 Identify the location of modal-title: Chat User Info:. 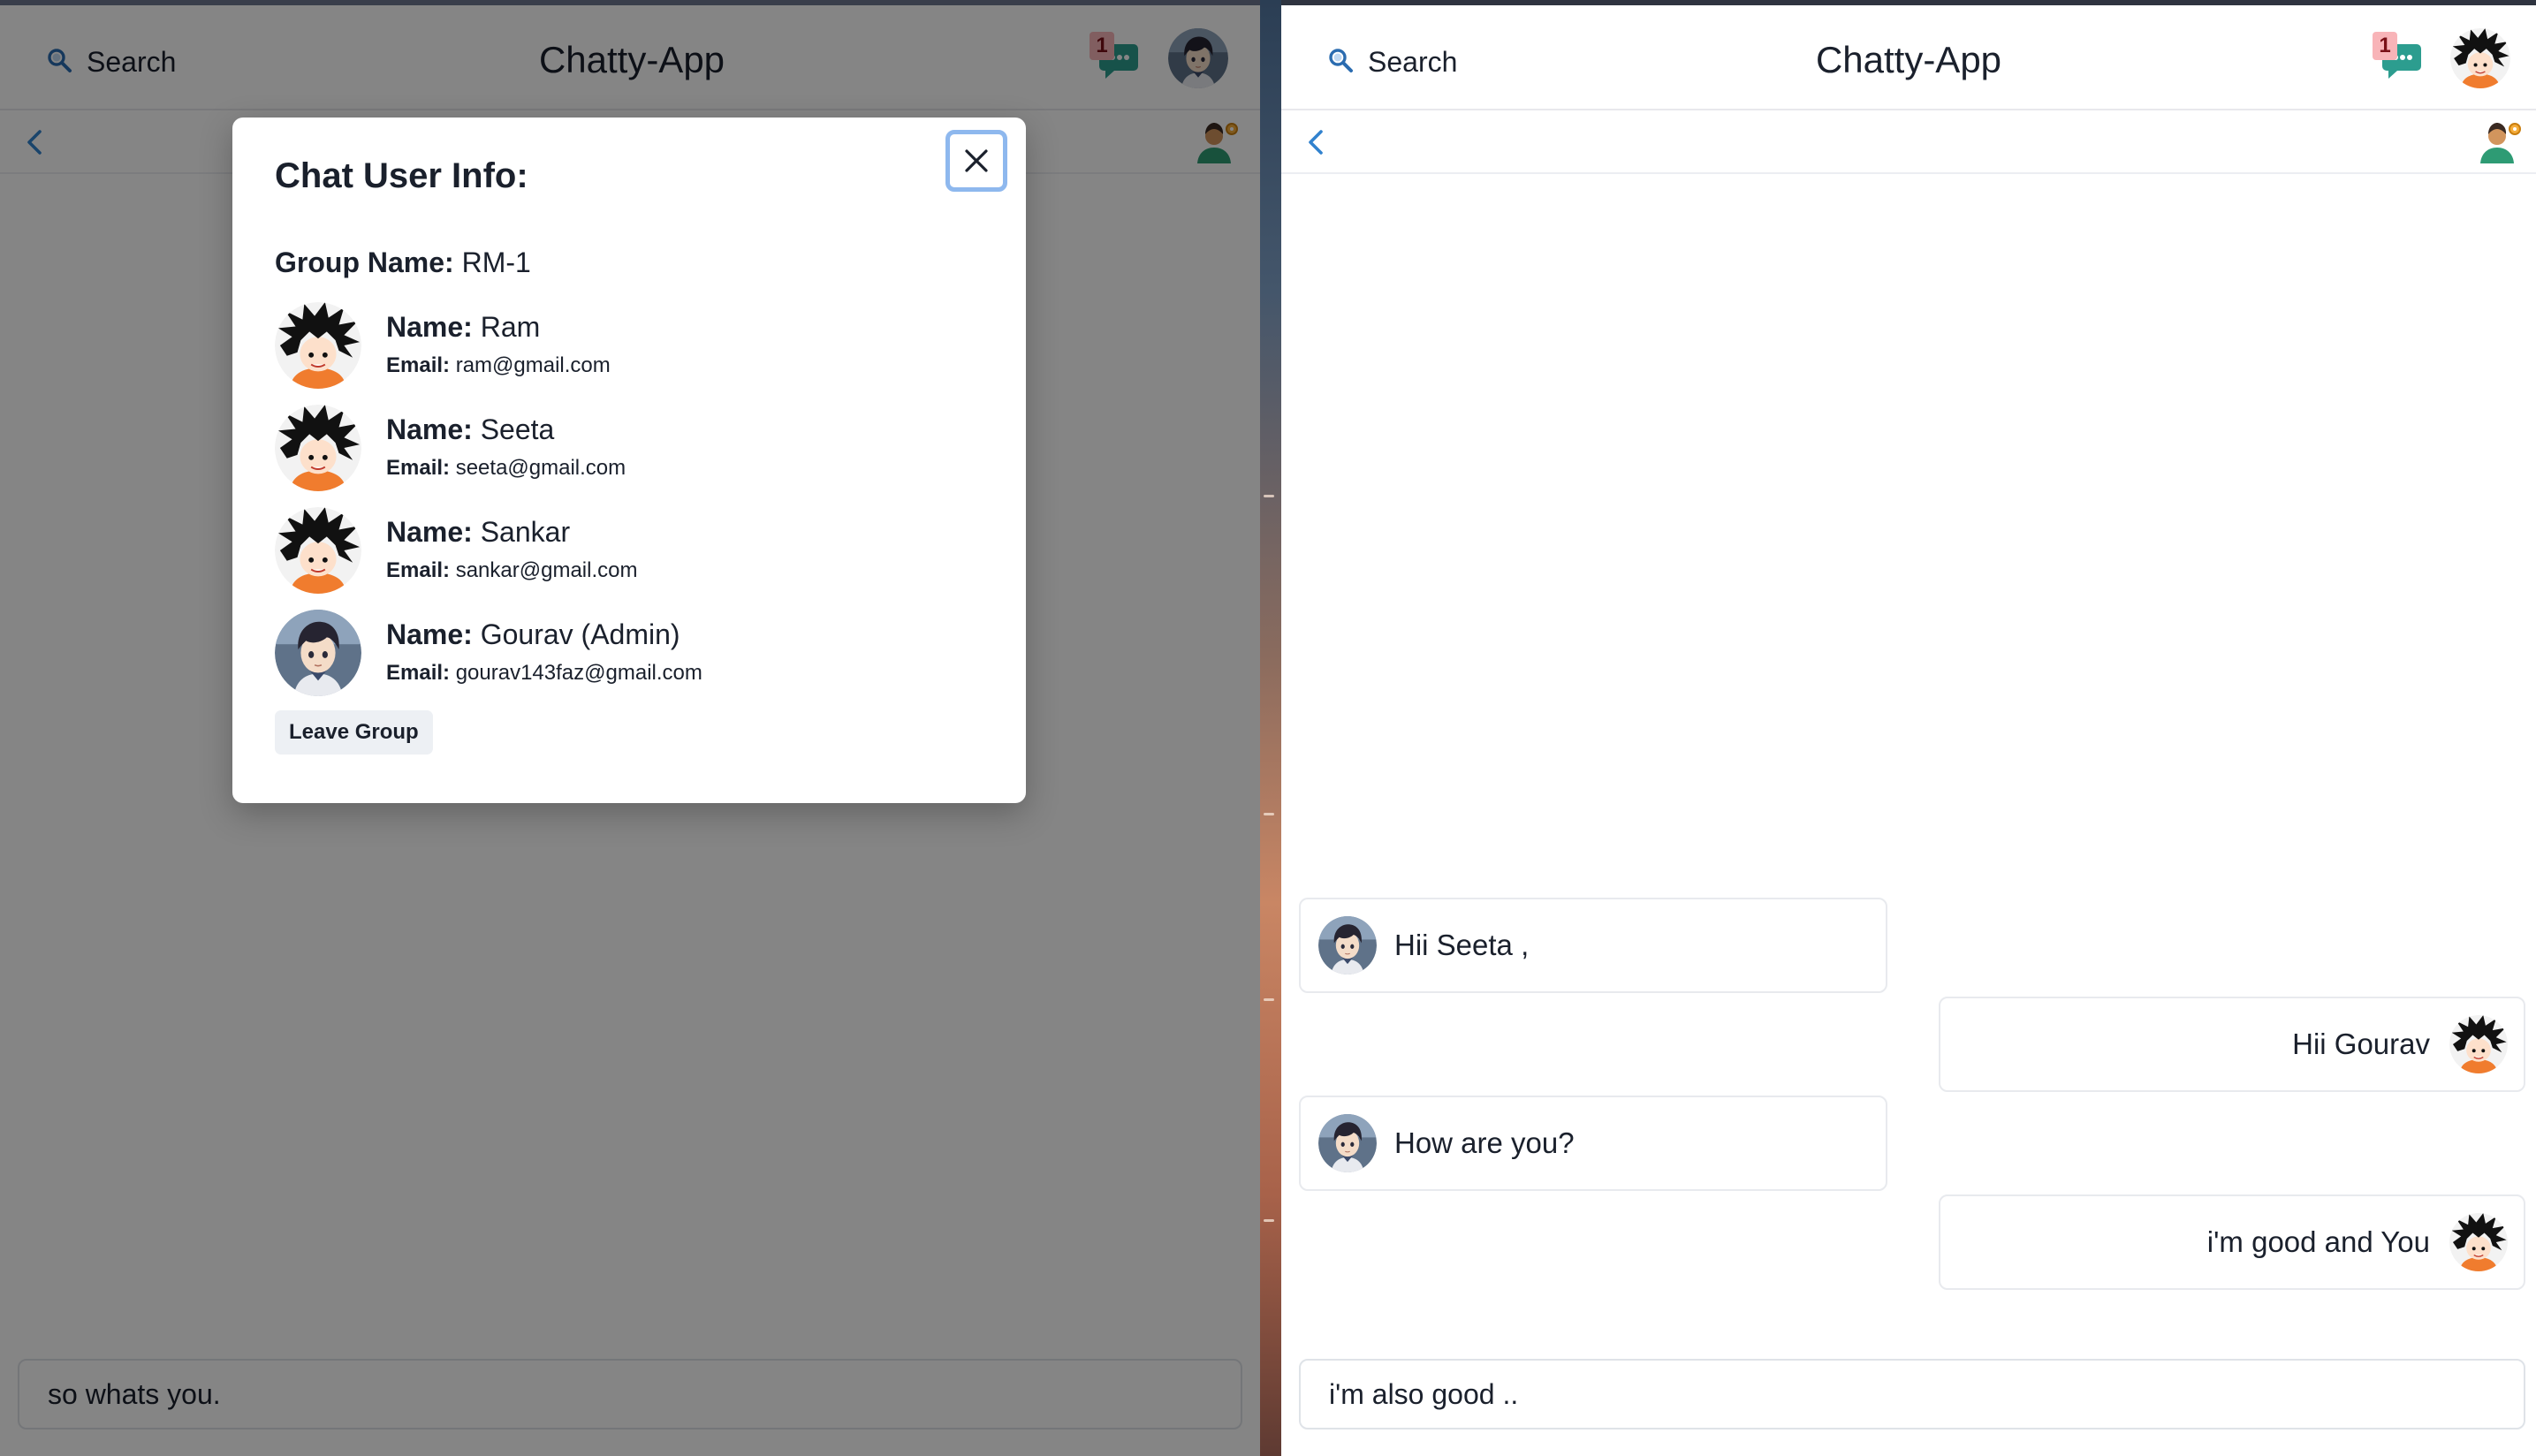
(402, 175).